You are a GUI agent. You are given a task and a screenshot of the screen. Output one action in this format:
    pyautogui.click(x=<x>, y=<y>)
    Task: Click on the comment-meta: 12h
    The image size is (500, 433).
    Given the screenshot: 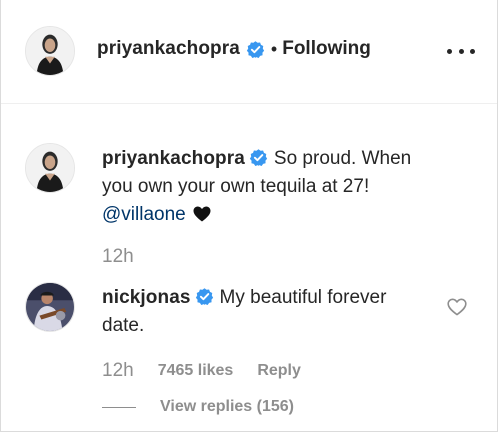 What is the action you would take?
    pyautogui.click(x=130, y=257)
    